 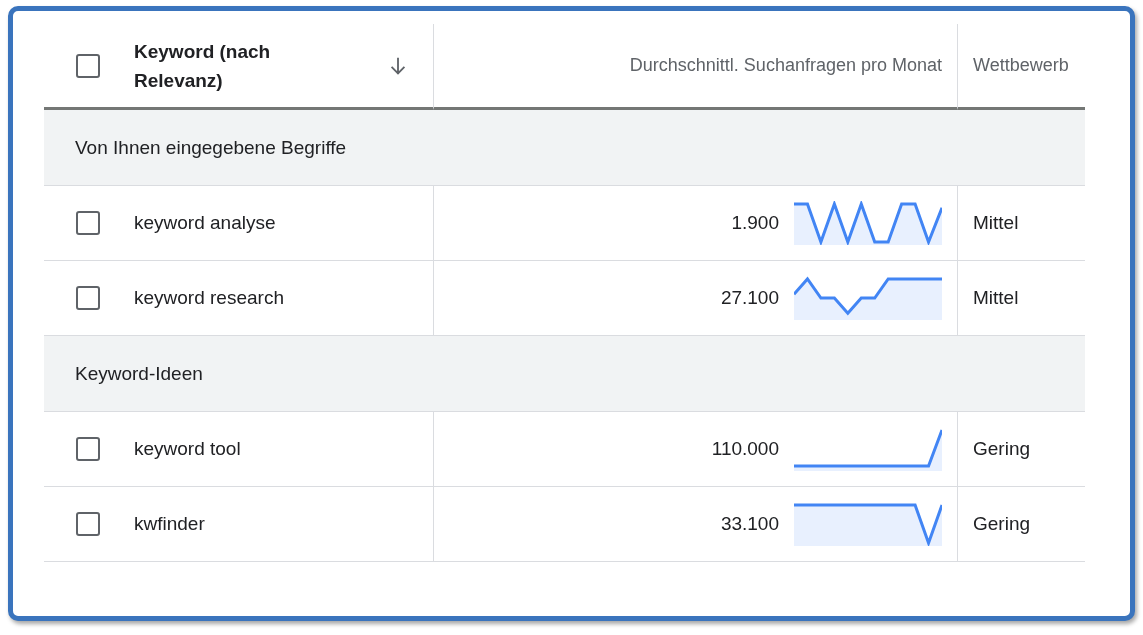 I want to click on keyword-text: kwfinder, so click(x=169, y=524).